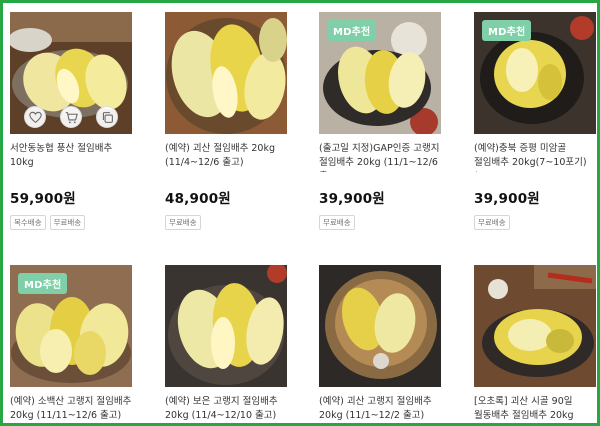 Image resolution: width=600 pixels, height=426 pixels. I want to click on product-title: (예약) 괴산 절임배추 20kg (11/4~12/6 출고), so click(226, 157).